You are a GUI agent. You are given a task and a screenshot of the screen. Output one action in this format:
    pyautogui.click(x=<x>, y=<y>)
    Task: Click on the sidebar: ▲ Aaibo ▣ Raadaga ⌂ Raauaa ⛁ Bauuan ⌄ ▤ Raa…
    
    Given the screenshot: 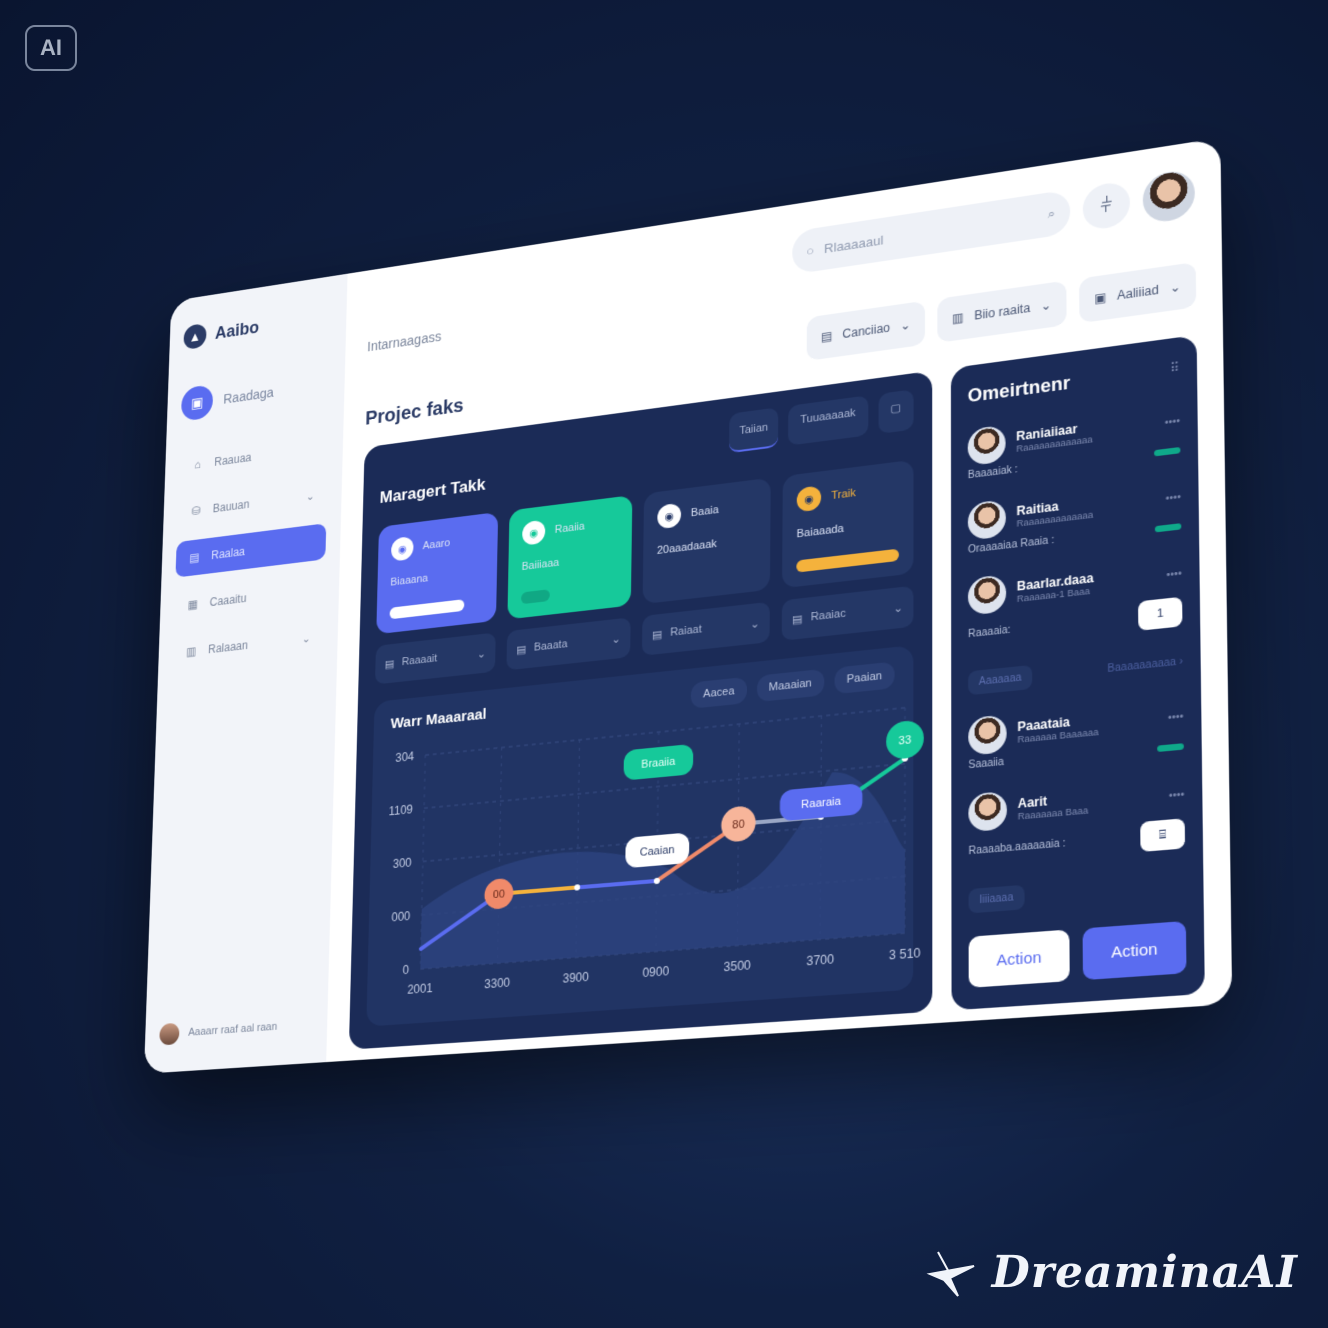 What is the action you would take?
    pyautogui.click(x=245, y=673)
    